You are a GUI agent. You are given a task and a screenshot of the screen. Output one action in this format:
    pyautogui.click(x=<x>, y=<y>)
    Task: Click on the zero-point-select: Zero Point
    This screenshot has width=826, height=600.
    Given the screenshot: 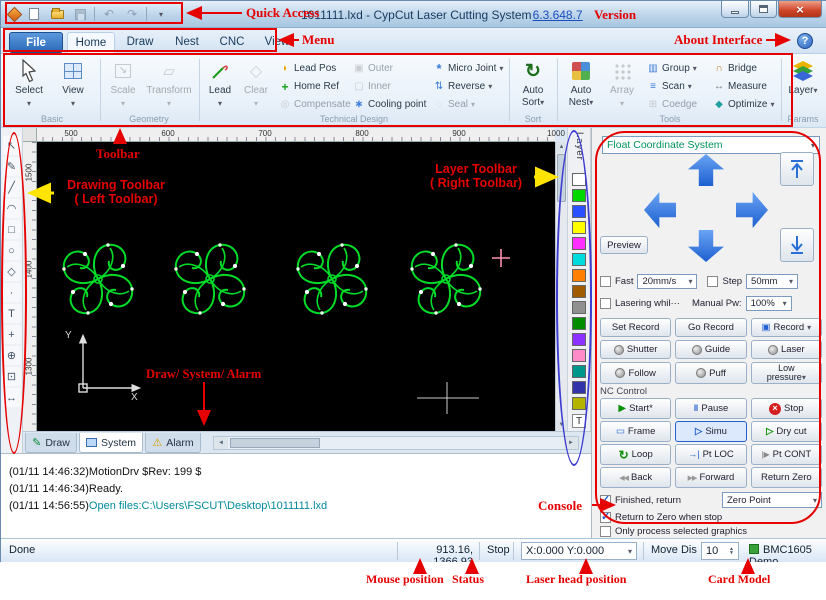 What is the action you would take?
    pyautogui.click(x=772, y=500)
    